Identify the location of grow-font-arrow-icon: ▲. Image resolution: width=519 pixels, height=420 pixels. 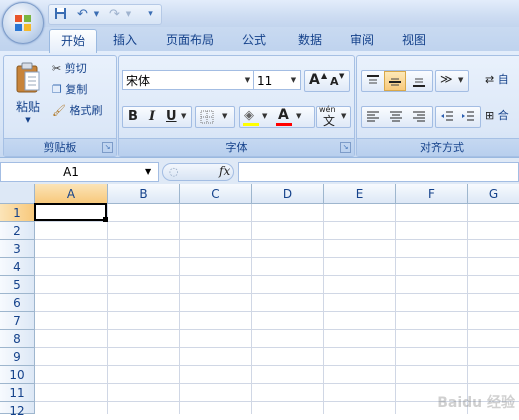
(324, 75).